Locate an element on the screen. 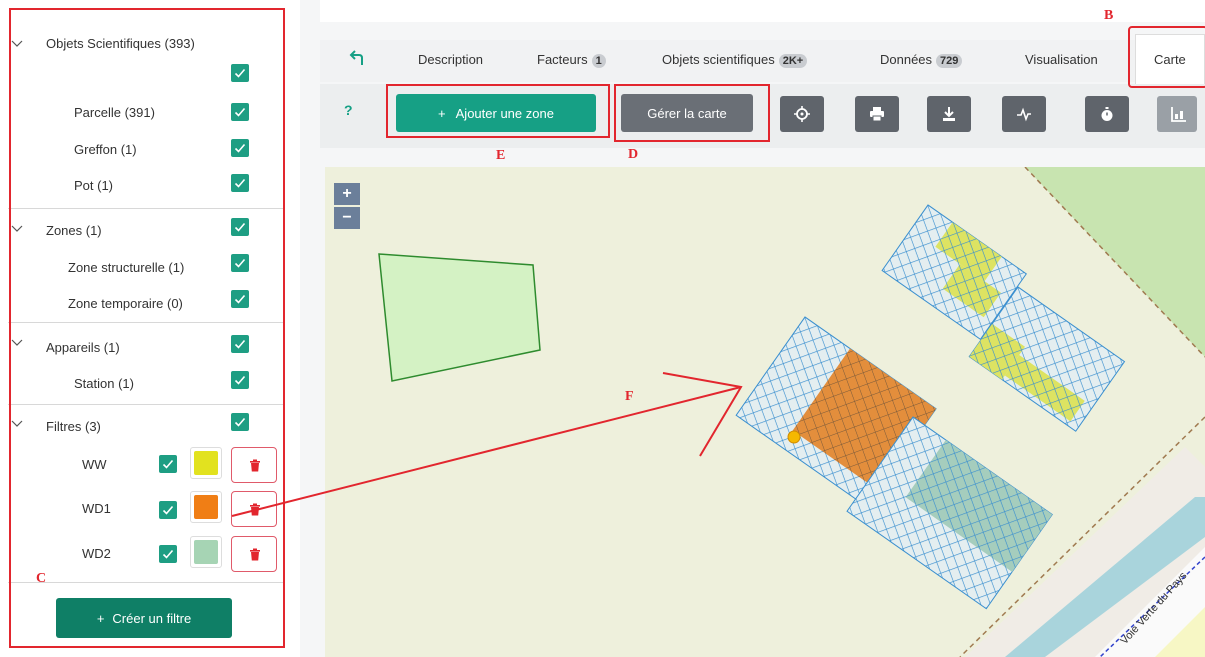  tab-objets-scientifiques: Objets scientifiques 2K+ is located at coordinates (735, 60).